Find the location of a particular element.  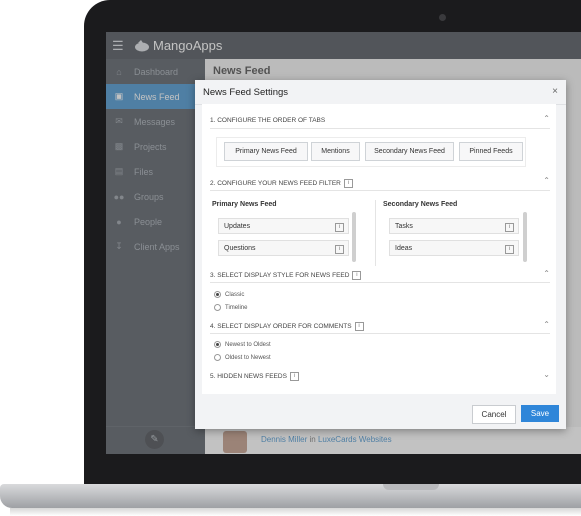

section-comment-order-heading: 4. SELECT DISPLAY ORDER FOR COMMENTS i is located at coordinates (287, 326).